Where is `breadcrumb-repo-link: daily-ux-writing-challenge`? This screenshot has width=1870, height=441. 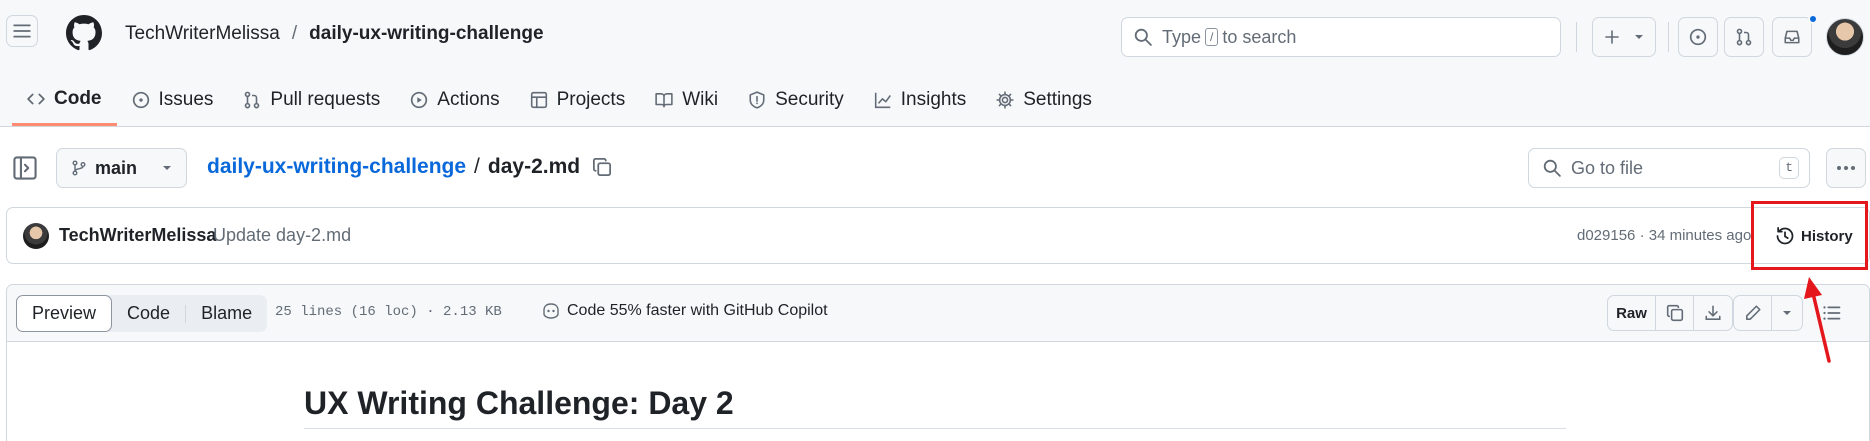
breadcrumb-repo-link: daily-ux-writing-challenge is located at coordinates (336, 167).